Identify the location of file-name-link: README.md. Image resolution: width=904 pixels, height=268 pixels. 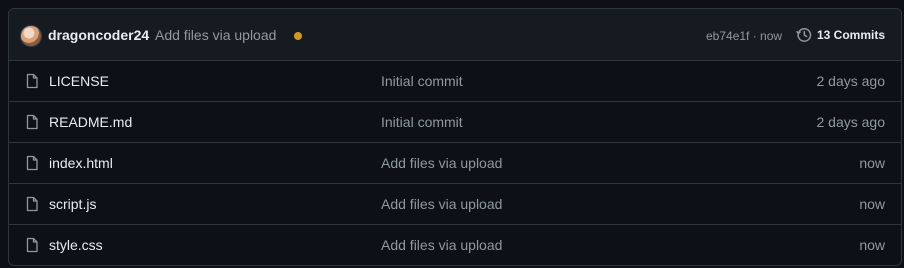
(90, 122).